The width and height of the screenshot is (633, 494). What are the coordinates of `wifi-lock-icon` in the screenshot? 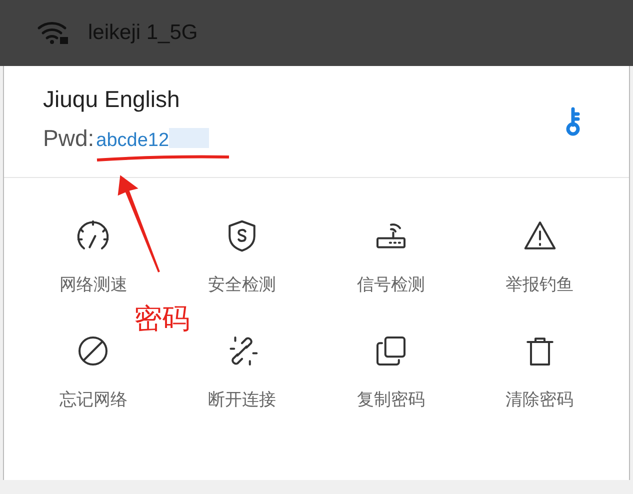 It's located at (53, 33).